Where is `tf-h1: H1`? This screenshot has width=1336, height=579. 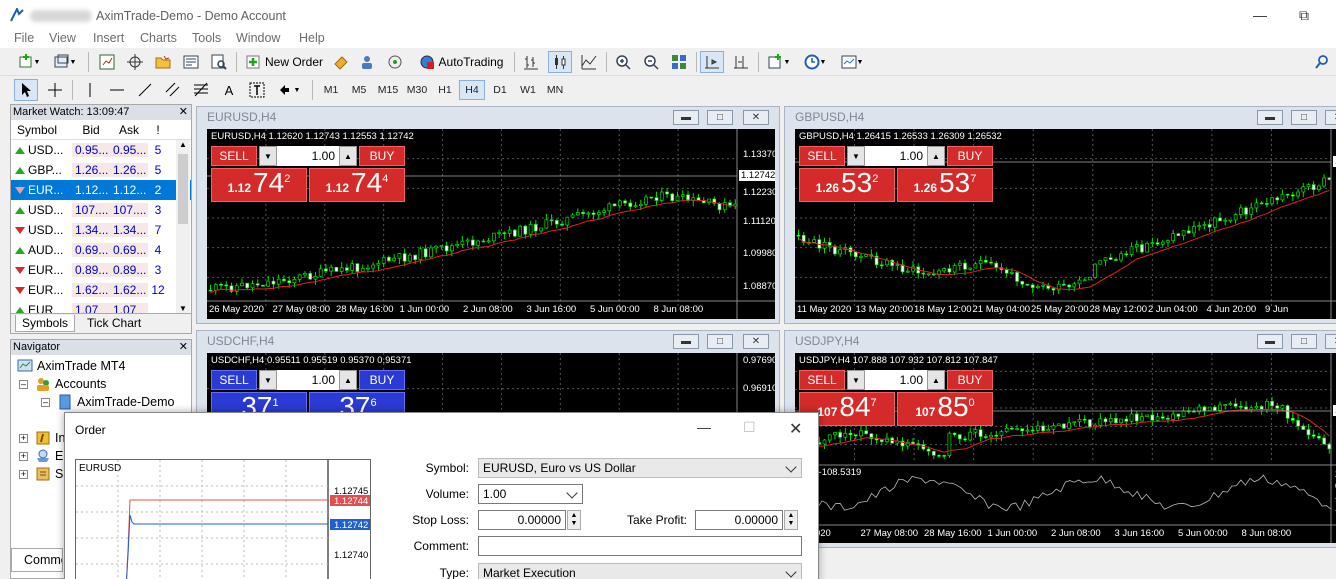 tf-h1: H1 is located at coordinates (445, 90).